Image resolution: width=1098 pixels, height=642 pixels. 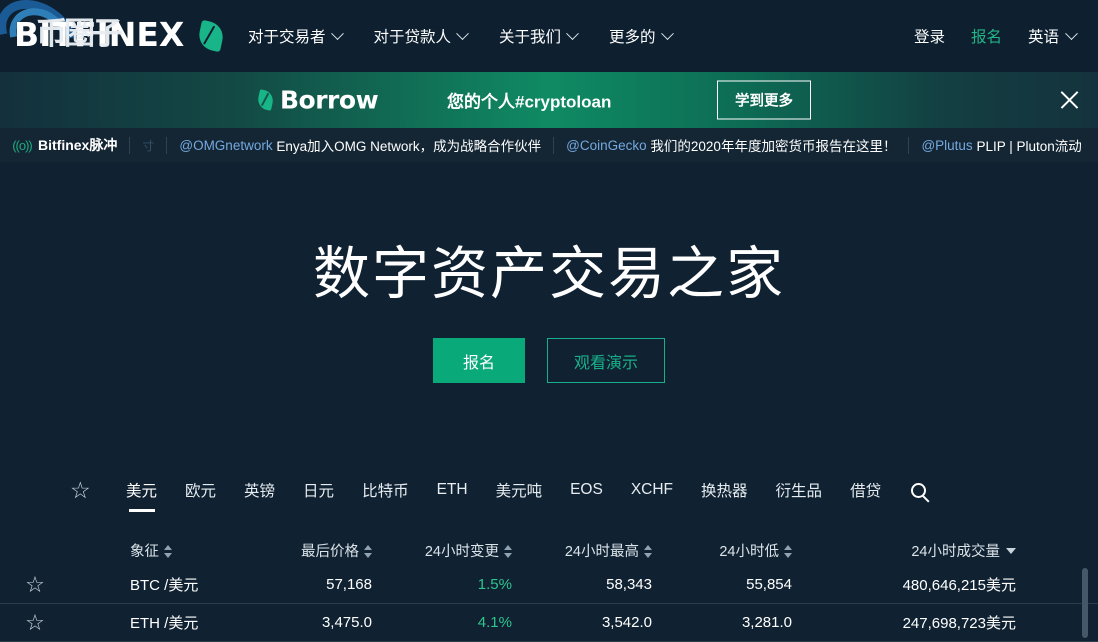 What do you see at coordinates (330, 551) in the screenshot?
I see `column-label: 最后价格` at bounding box center [330, 551].